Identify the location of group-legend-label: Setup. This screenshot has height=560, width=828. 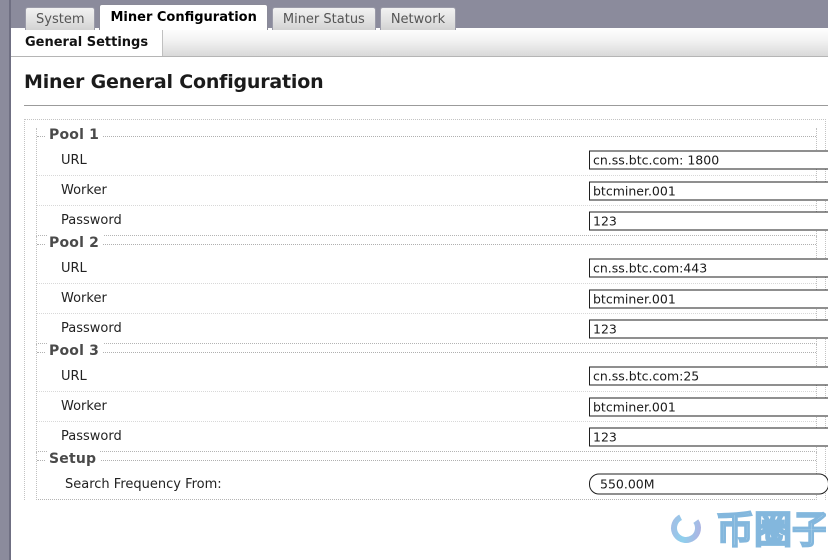
(74, 459).